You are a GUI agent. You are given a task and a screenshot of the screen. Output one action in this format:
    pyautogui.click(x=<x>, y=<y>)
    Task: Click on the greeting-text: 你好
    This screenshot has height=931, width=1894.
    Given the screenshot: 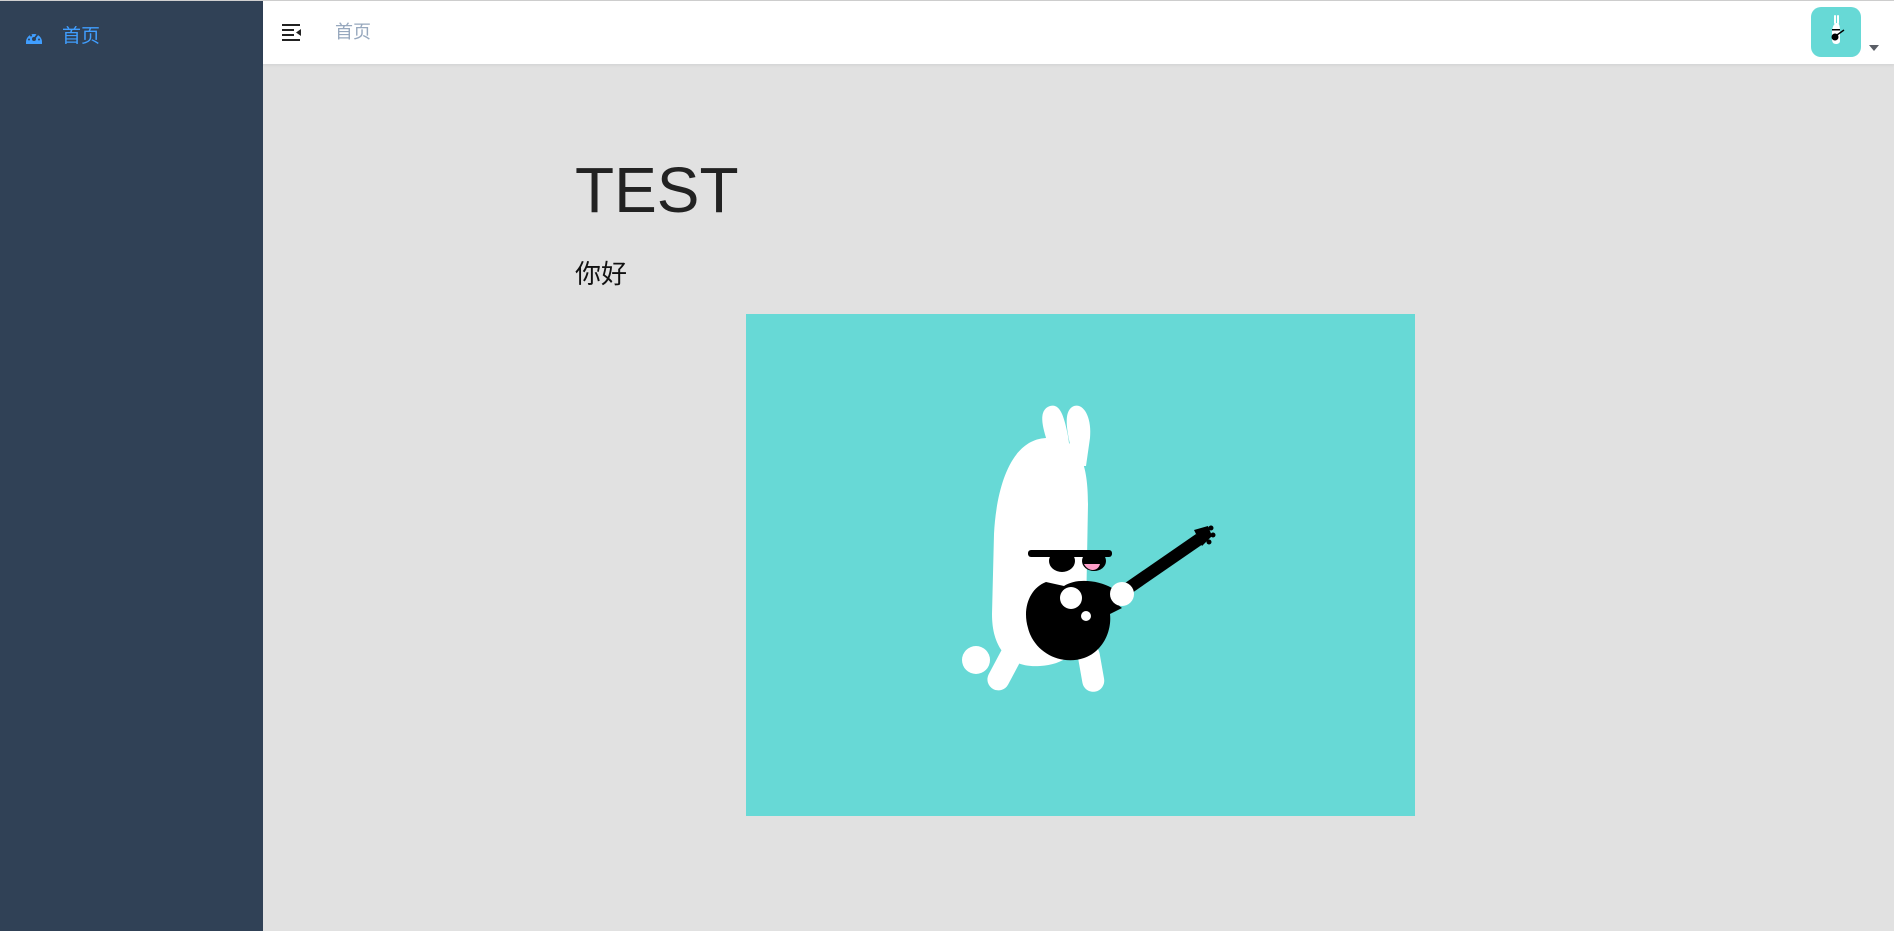 What is the action you would take?
    pyautogui.click(x=601, y=274)
    